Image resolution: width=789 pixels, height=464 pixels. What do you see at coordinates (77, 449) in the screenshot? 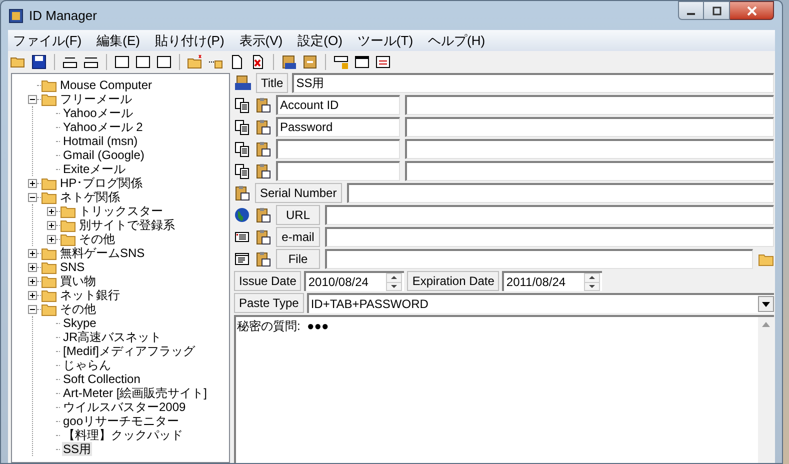
I see `tree-item: SS用` at bounding box center [77, 449].